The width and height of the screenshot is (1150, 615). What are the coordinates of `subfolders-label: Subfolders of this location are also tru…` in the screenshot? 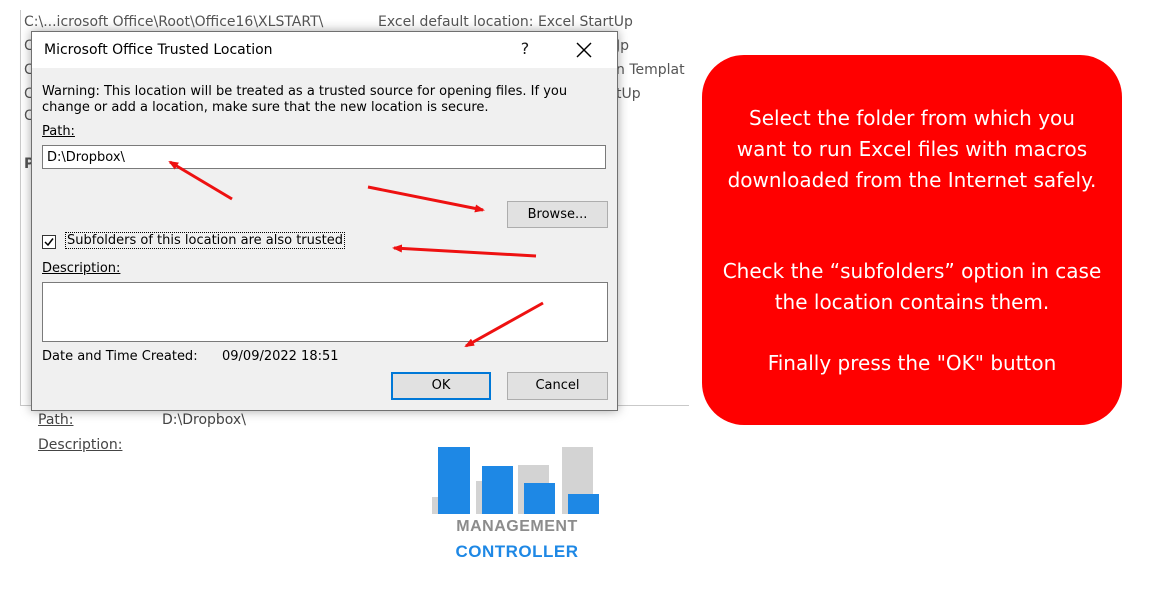 It's located at (205, 240).